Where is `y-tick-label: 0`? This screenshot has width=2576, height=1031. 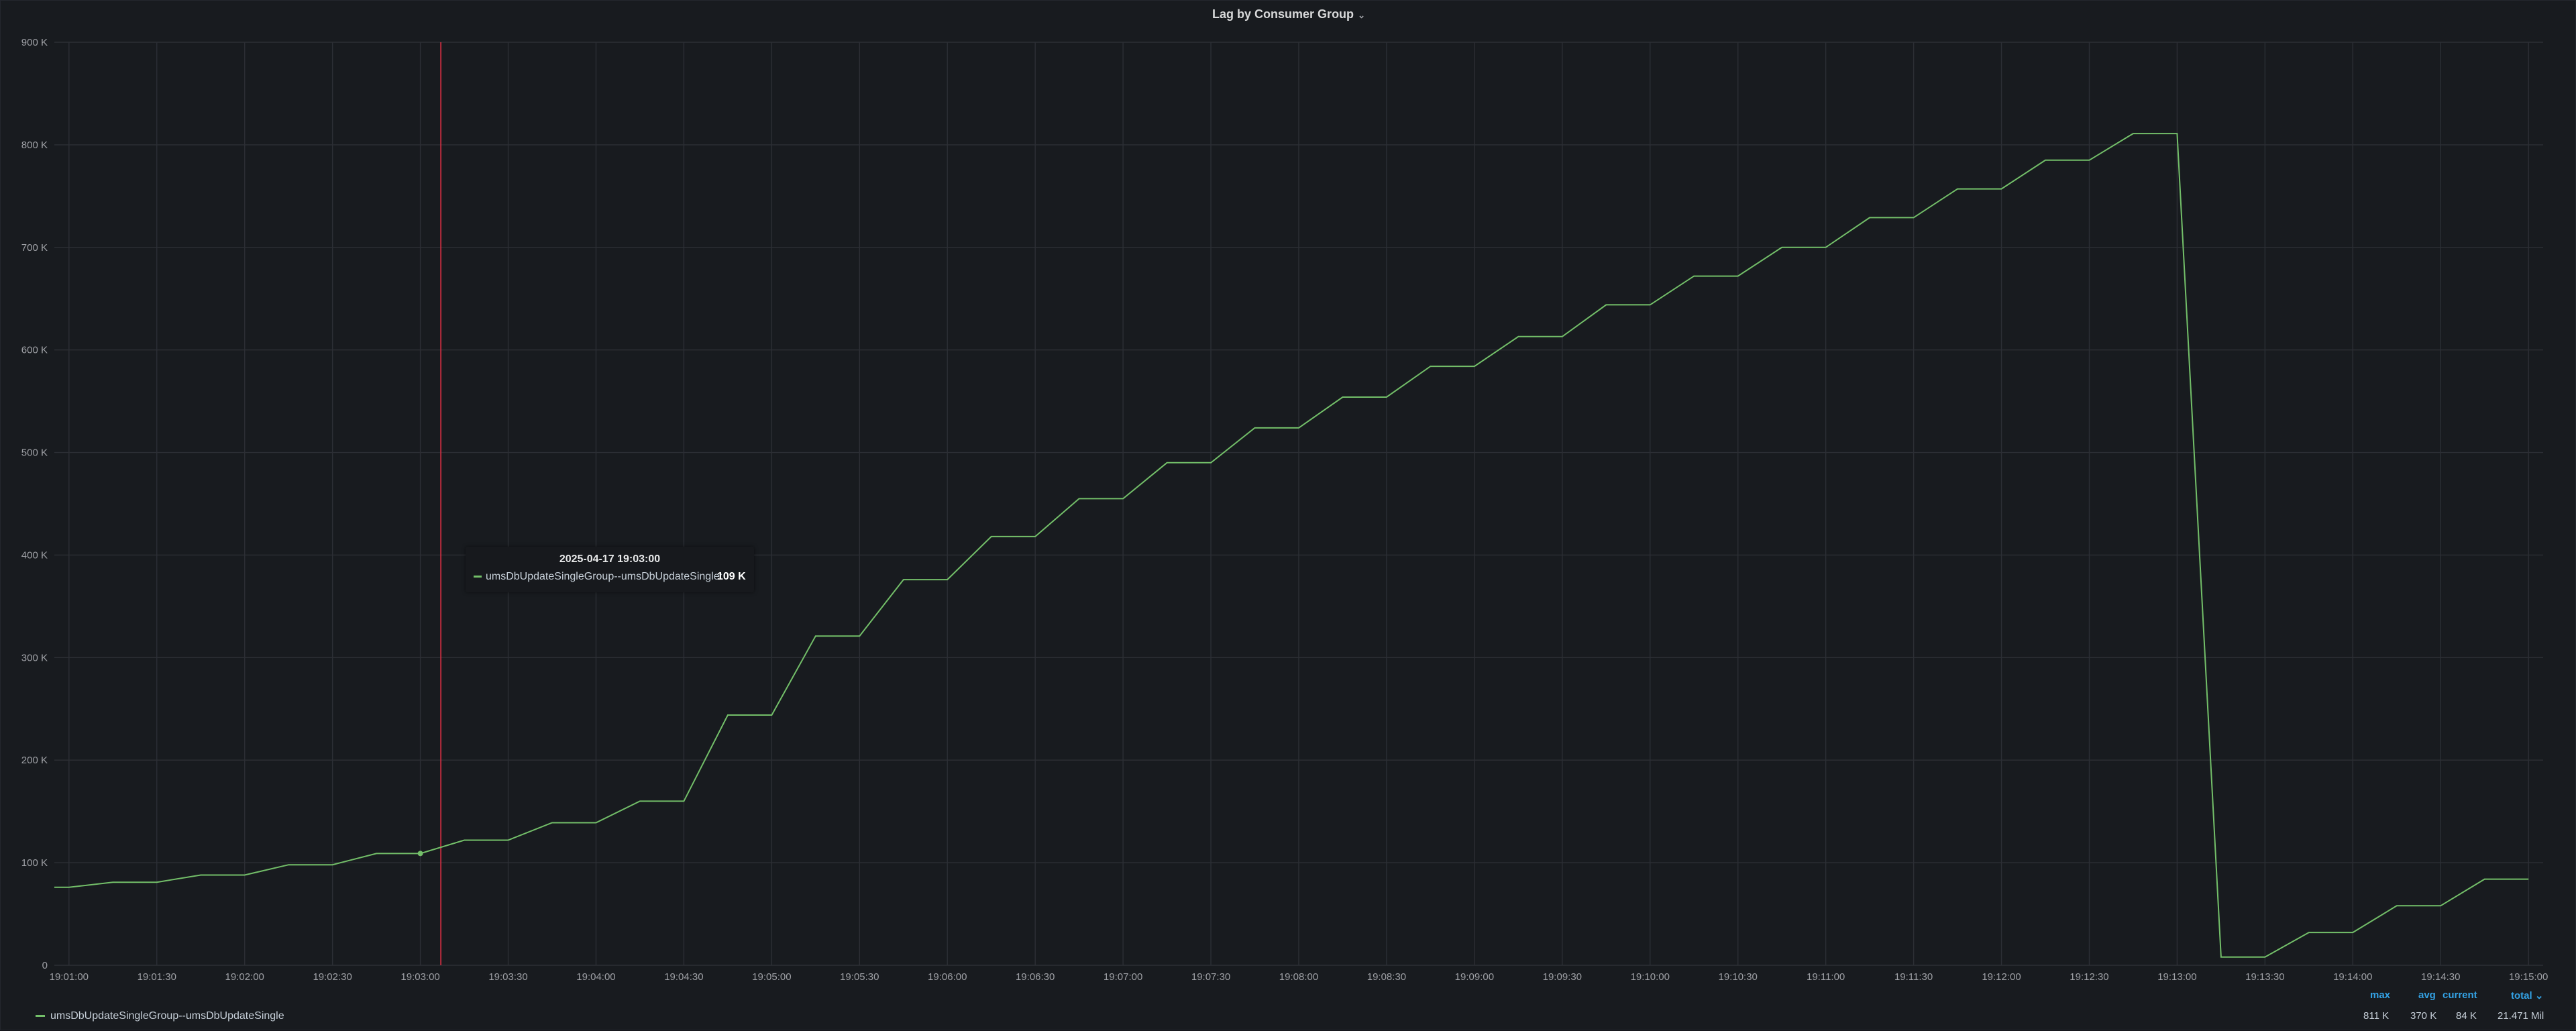 y-tick-label: 0 is located at coordinates (45, 965).